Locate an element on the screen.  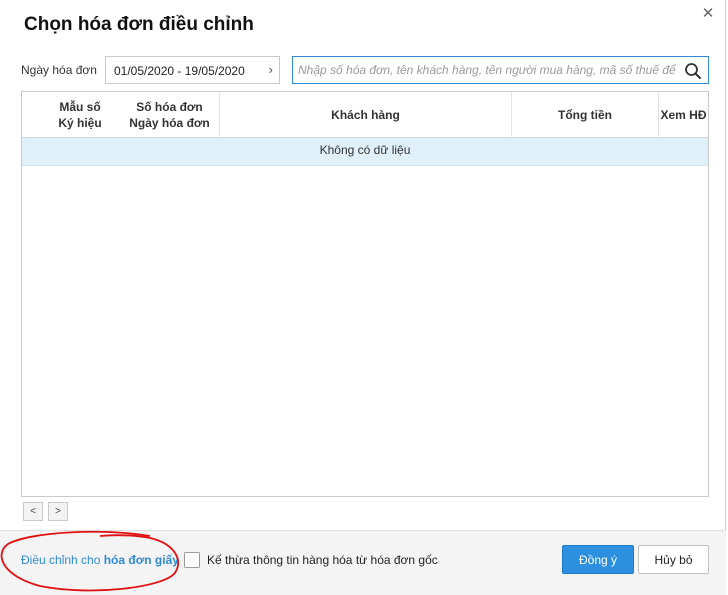
invoice-date-label: Ngày hóa đơn is located at coordinates (59, 70).